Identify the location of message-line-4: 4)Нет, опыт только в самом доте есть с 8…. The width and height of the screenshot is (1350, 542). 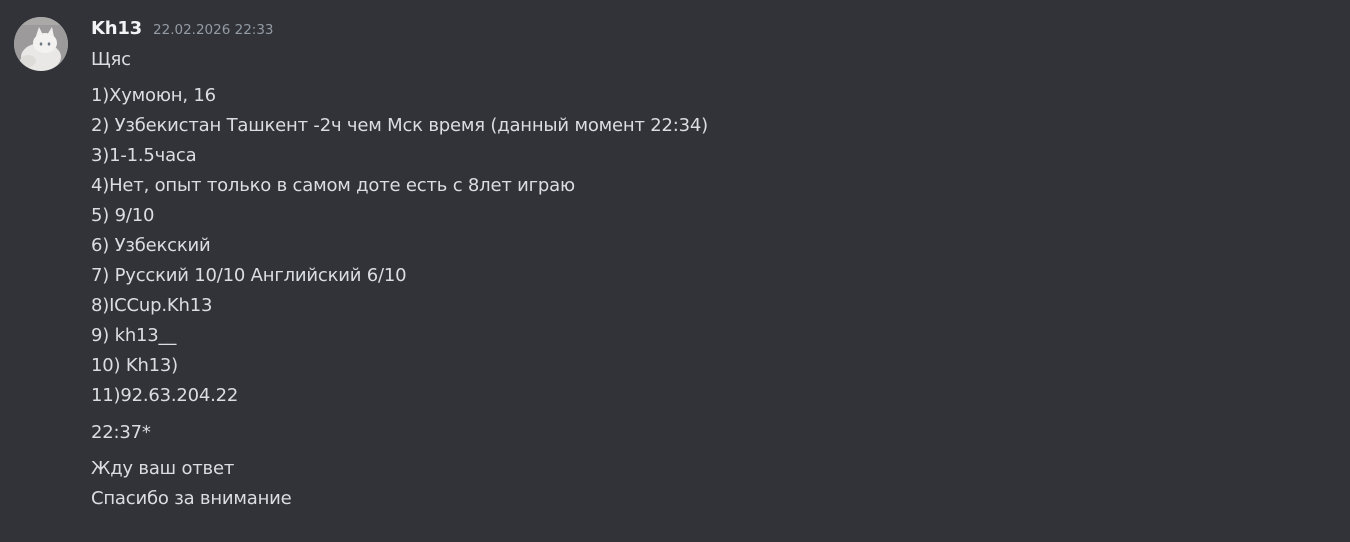
(333, 185).